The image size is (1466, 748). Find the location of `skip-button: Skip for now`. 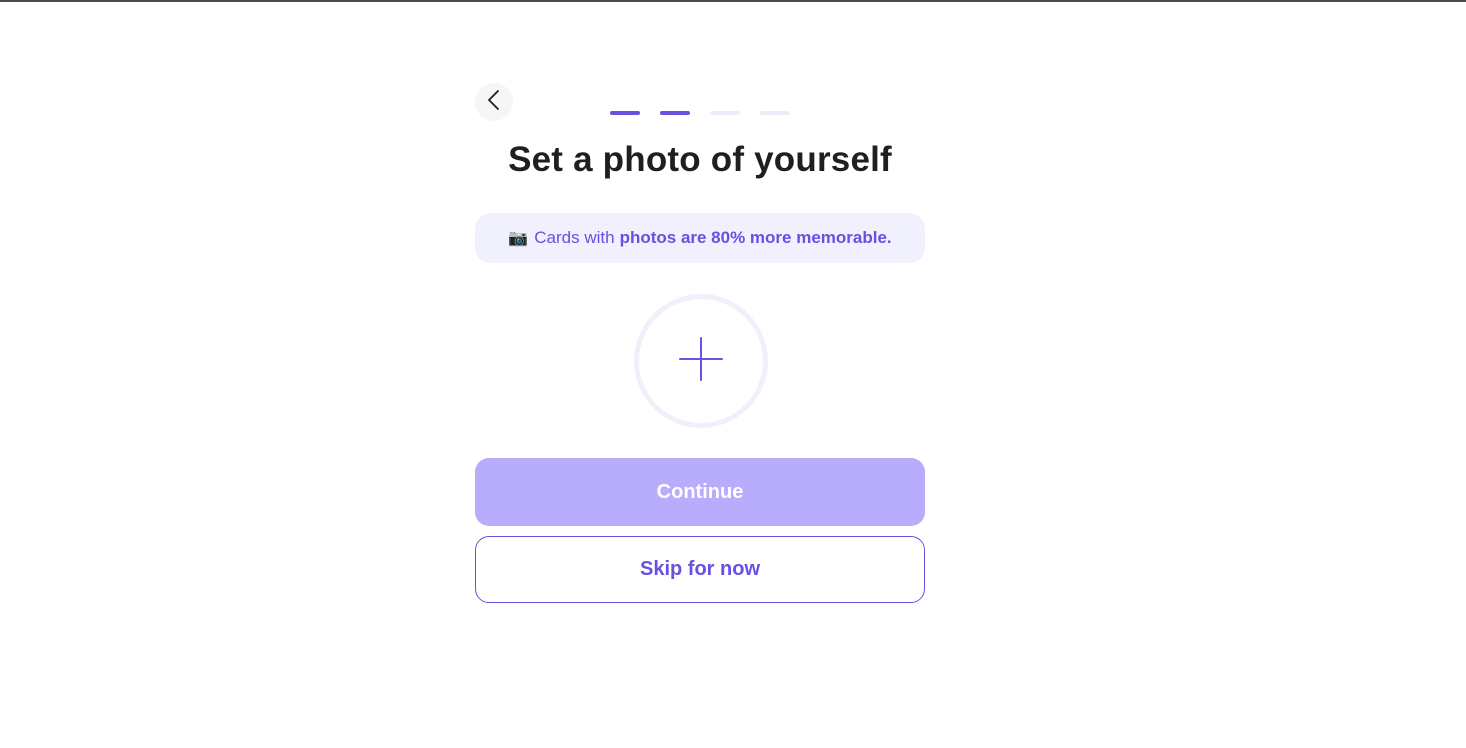

skip-button: Skip for now is located at coordinates (700, 569).